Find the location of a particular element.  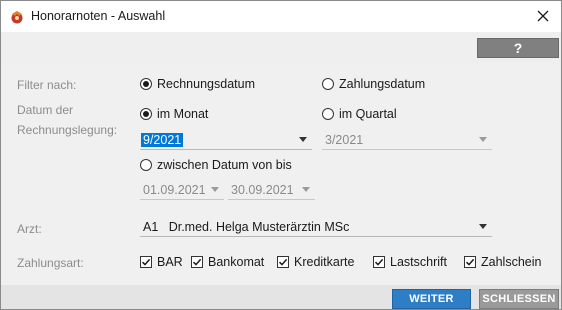

window-title: Honorarnoten - Auswahl is located at coordinates (98, 16).